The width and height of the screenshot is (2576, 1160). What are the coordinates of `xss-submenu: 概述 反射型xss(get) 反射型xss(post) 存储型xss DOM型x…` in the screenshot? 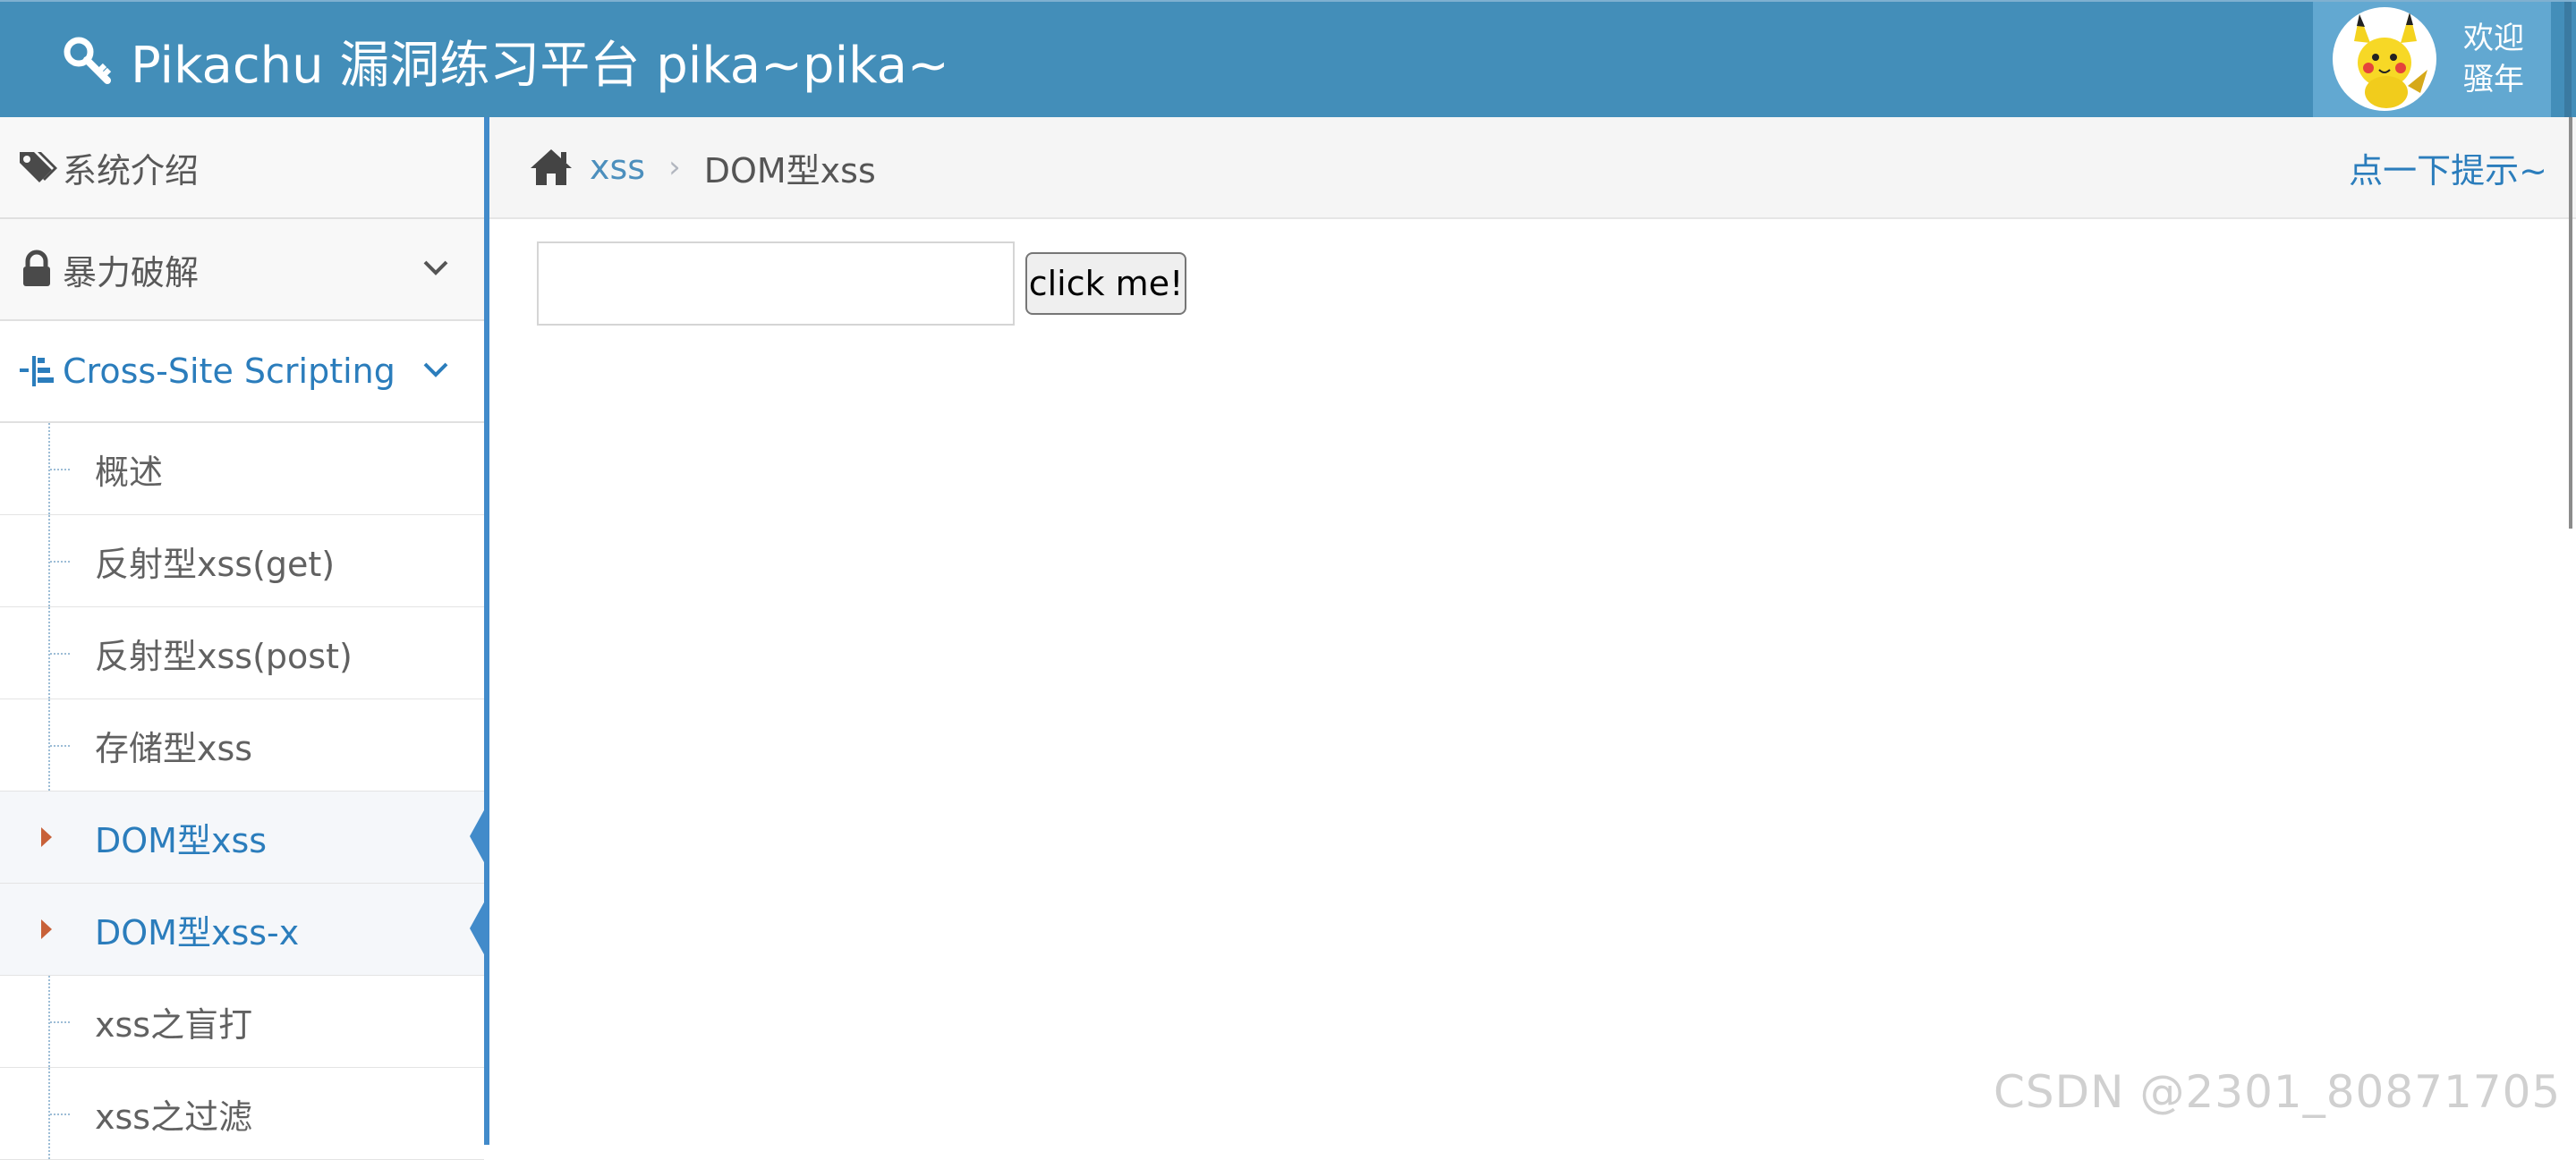 It's located at (244, 791).